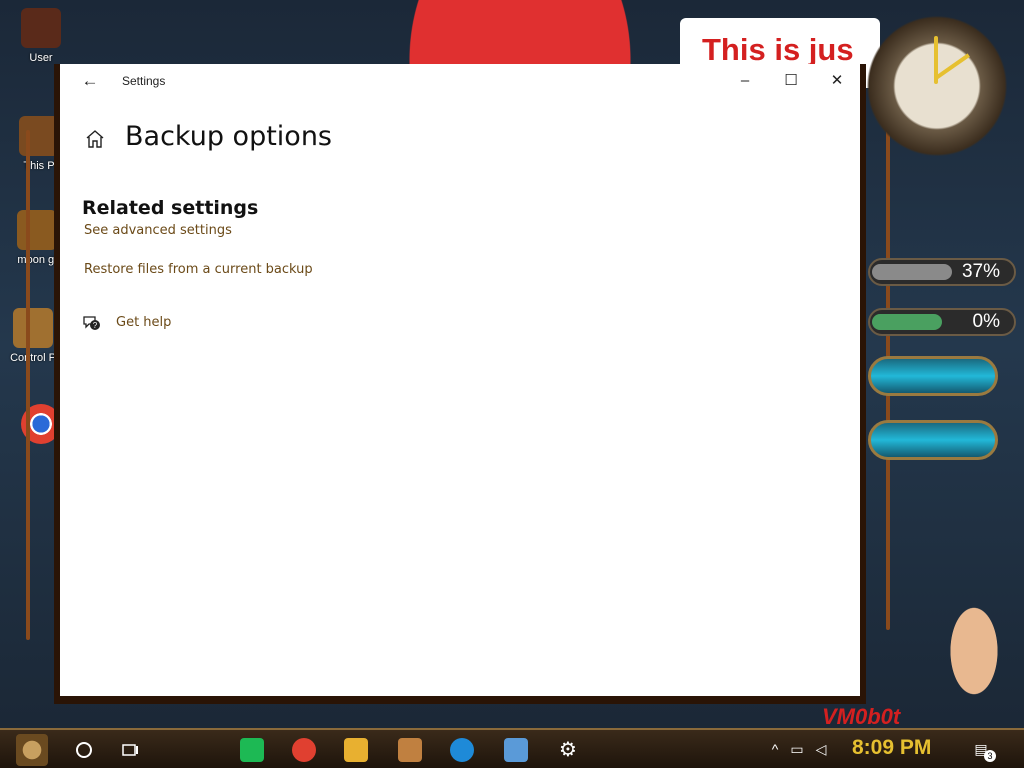 This screenshot has height=768, width=1024. Describe the element at coordinates (252, 750) in the screenshot. I see `spotify-icon` at that location.